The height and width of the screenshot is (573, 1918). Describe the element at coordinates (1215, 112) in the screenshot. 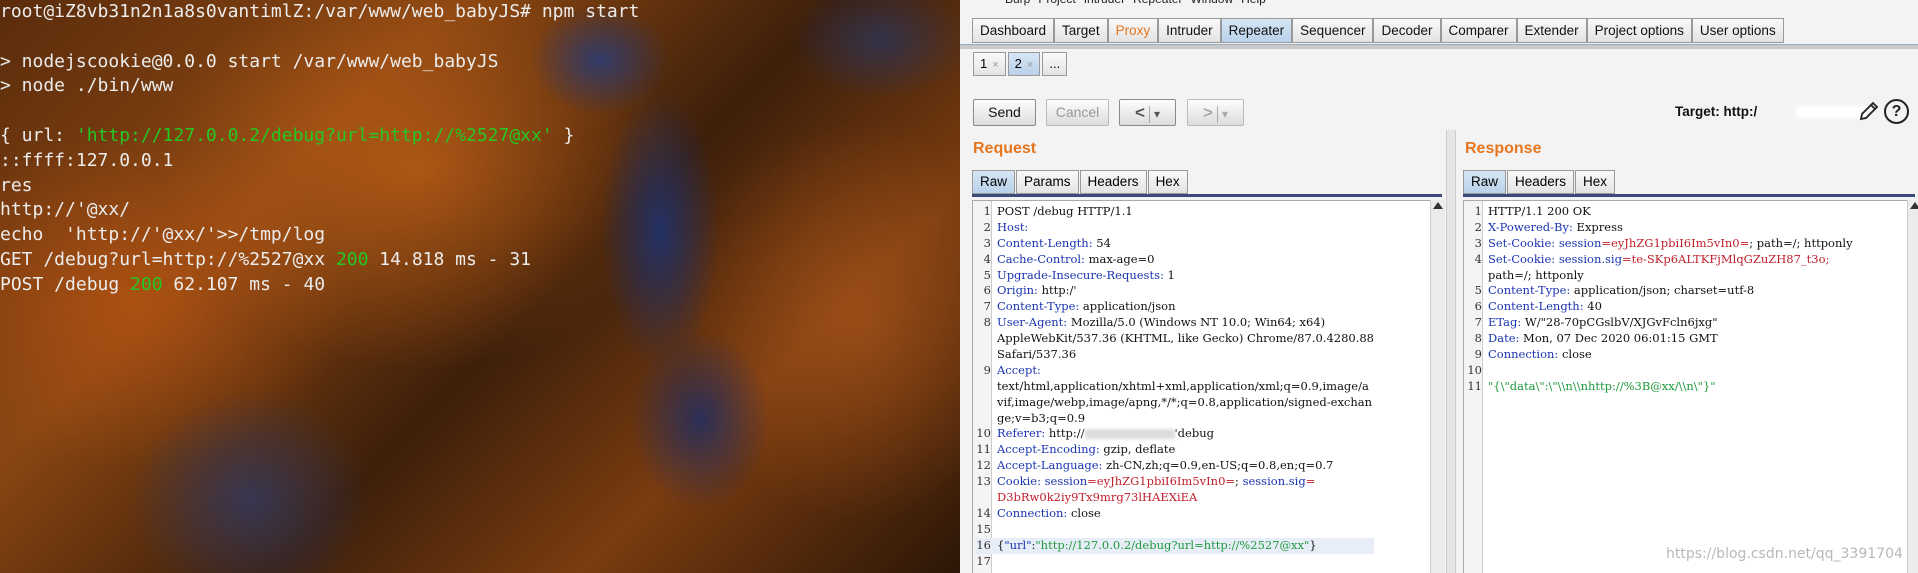

I see `forward-button: > ▾` at that location.